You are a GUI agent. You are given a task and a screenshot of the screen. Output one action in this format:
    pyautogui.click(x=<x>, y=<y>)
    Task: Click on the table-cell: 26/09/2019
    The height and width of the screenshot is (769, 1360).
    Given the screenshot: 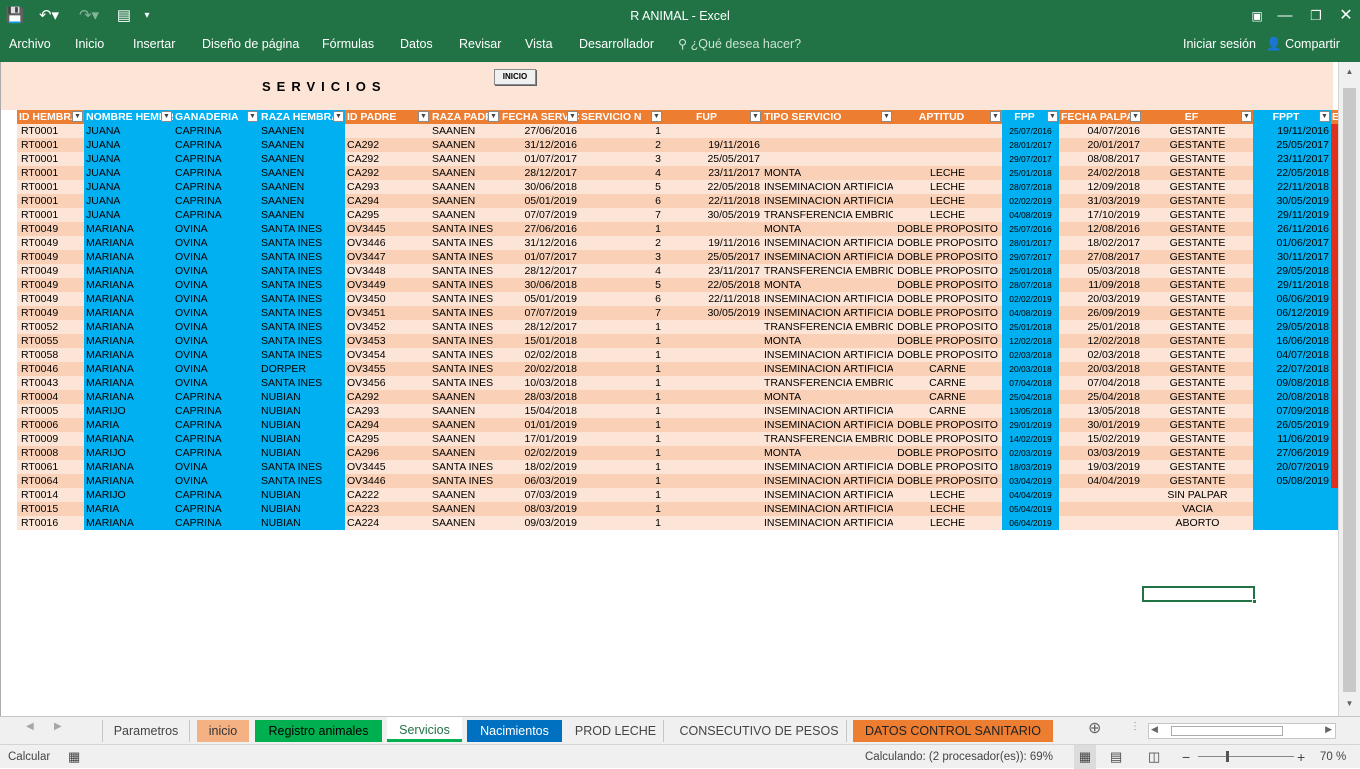 What is the action you would take?
    pyautogui.click(x=1100, y=313)
    